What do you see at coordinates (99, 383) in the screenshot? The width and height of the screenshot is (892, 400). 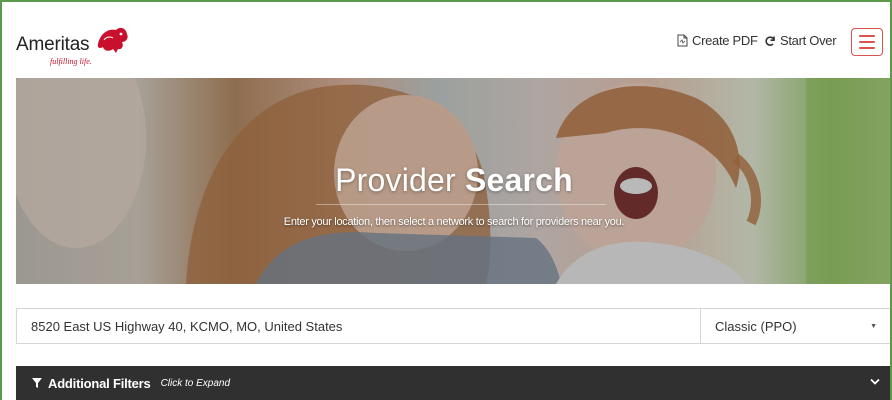 I see `filters-label: Additional Filters` at bounding box center [99, 383].